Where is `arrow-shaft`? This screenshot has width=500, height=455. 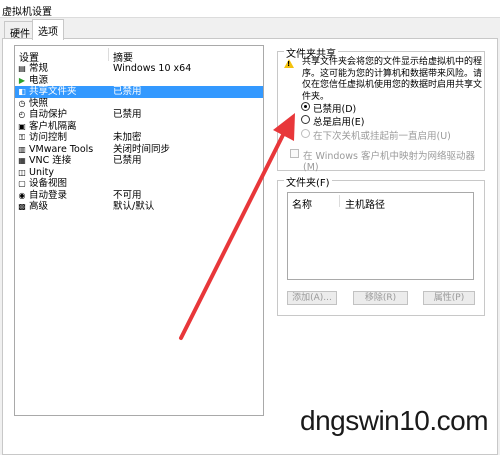 arrow-shaft is located at coordinates (234, 232).